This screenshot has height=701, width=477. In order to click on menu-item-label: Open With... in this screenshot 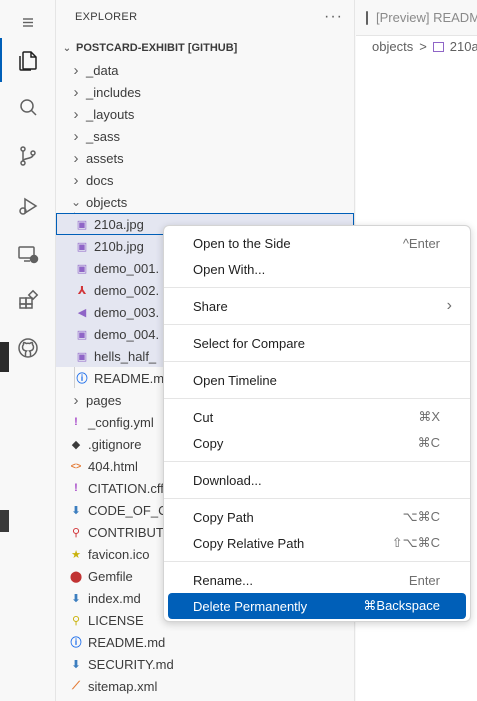, I will do `click(229, 269)`.